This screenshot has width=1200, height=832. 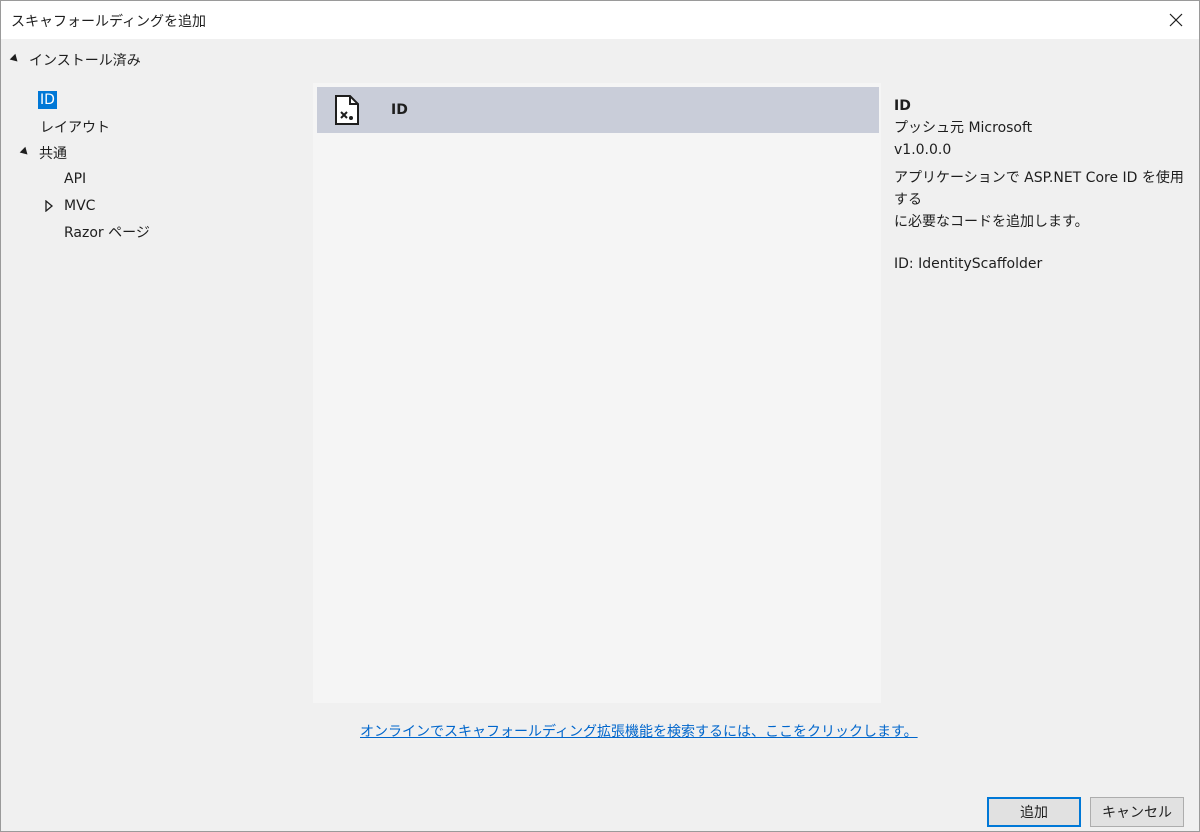 I want to click on scaffold-file-icon, so click(x=347, y=110).